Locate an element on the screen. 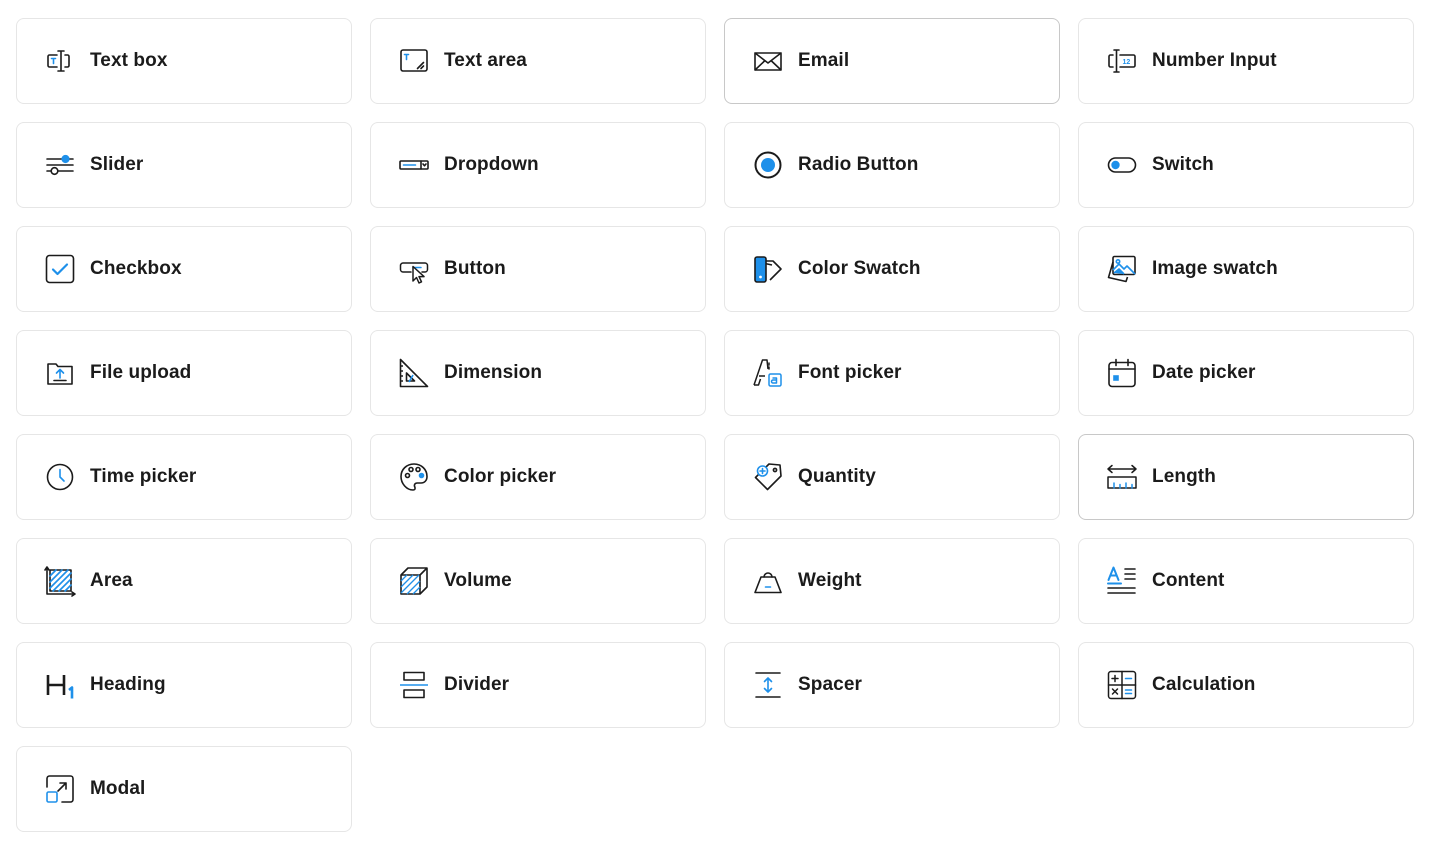 The height and width of the screenshot is (854, 1437). field-card-spacer: Spacer is located at coordinates (892, 685).